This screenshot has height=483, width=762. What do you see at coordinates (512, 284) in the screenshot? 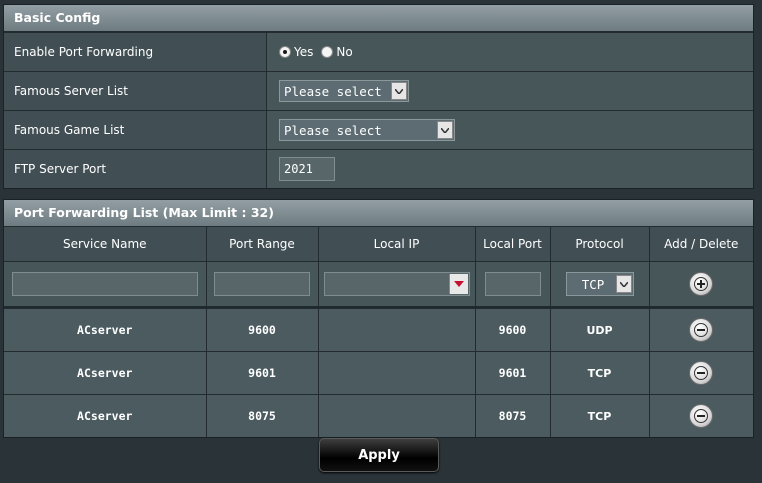
I see `local-port-input` at bounding box center [512, 284].